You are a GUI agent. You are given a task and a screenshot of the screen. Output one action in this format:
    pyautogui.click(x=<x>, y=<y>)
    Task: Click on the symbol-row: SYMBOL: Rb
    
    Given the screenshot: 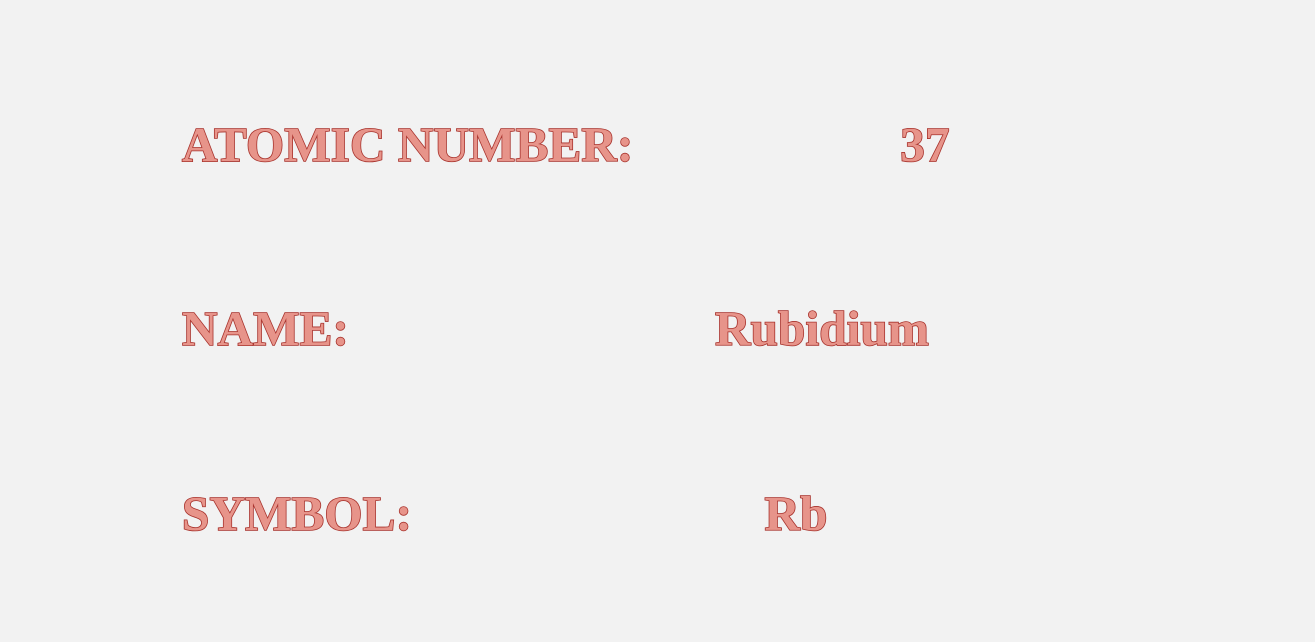 What is the action you would take?
    pyautogui.click(x=657, y=514)
    